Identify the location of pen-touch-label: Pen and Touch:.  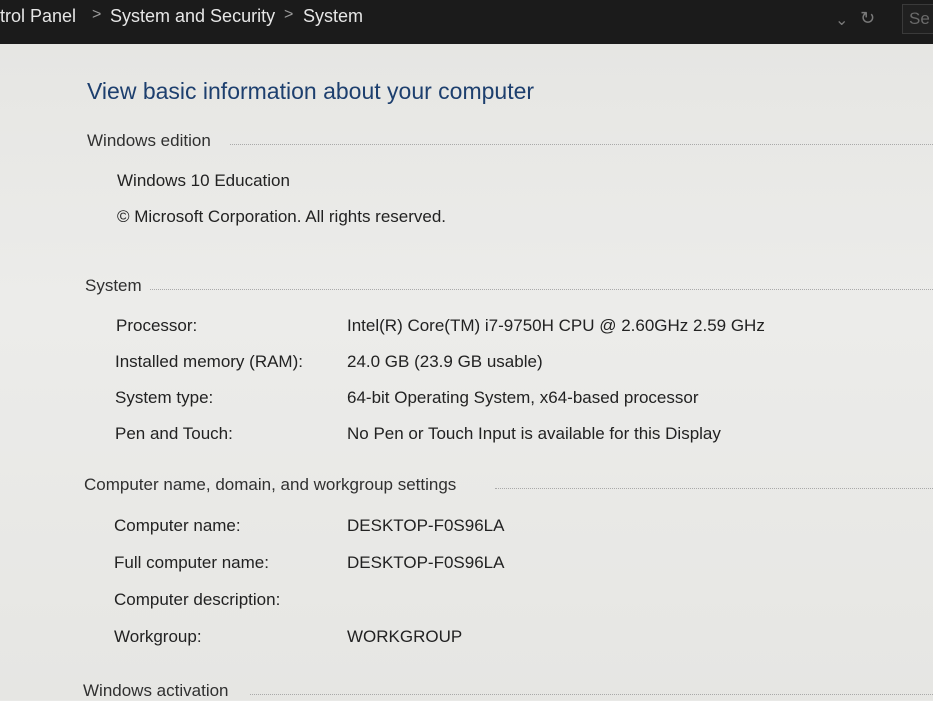
(174, 433).